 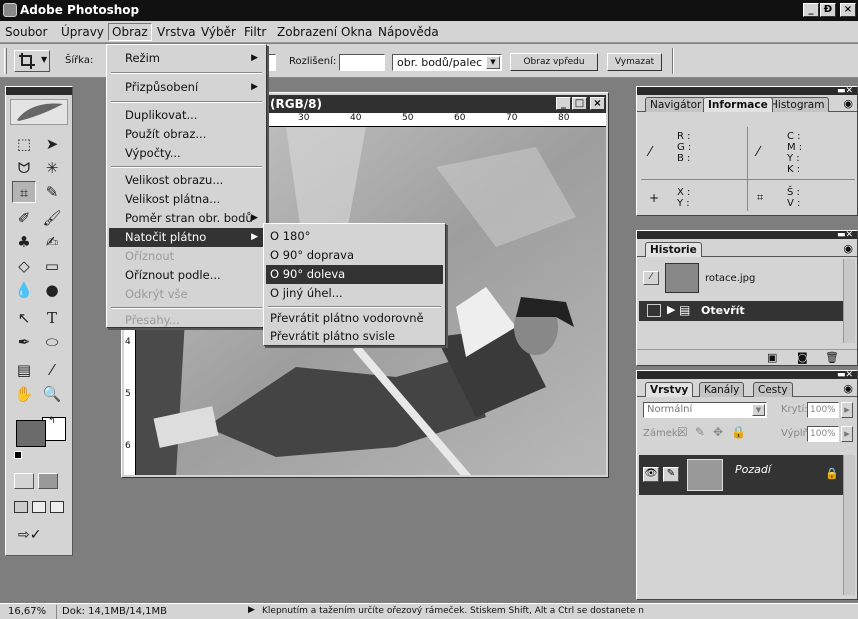 What do you see at coordinates (52, 342) in the screenshot?
I see `shape-tool-icon: ⬭` at bounding box center [52, 342].